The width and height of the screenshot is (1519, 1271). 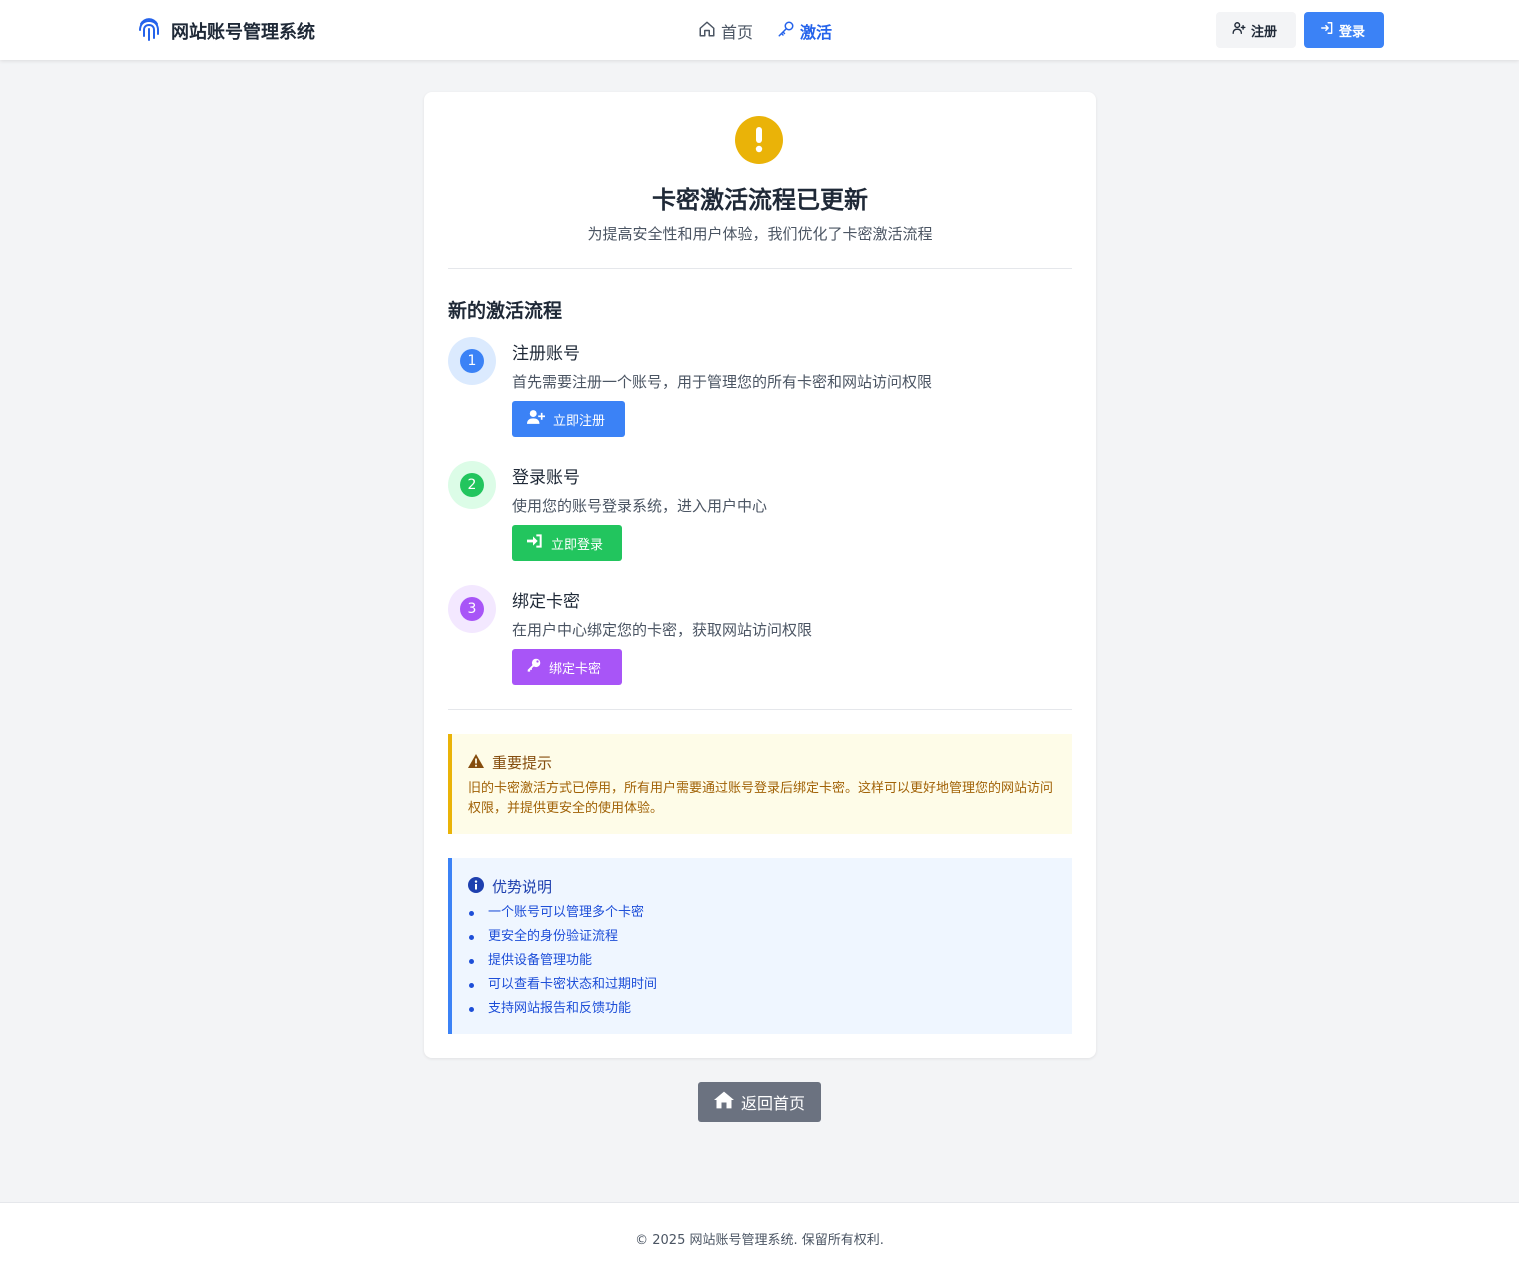 What do you see at coordinates (759, 1240) in the screenshot?
I see `copyright-text: © 2025 网站账号管理系统. 保留所有权利.` at bounding box center [759, 1240].